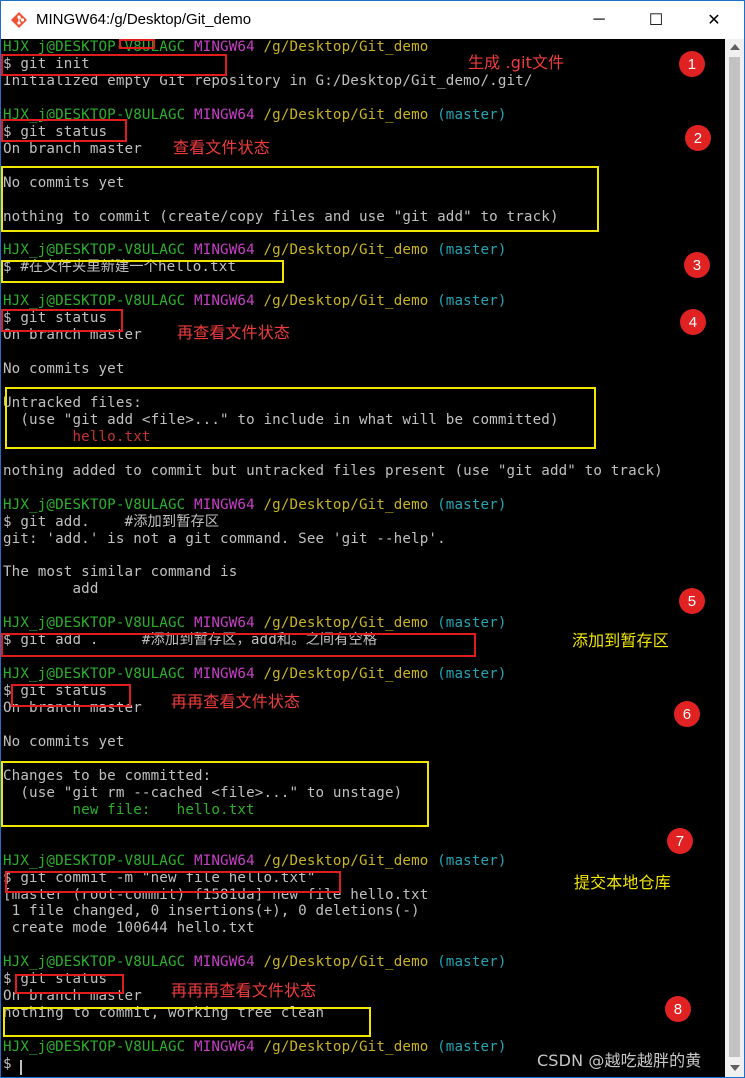 This screenshot has width=745, height=1078. What do you see at coordinates (51, 589) in the screenshot?
I see `terminal-text: add` at bounding box center [51, 589].